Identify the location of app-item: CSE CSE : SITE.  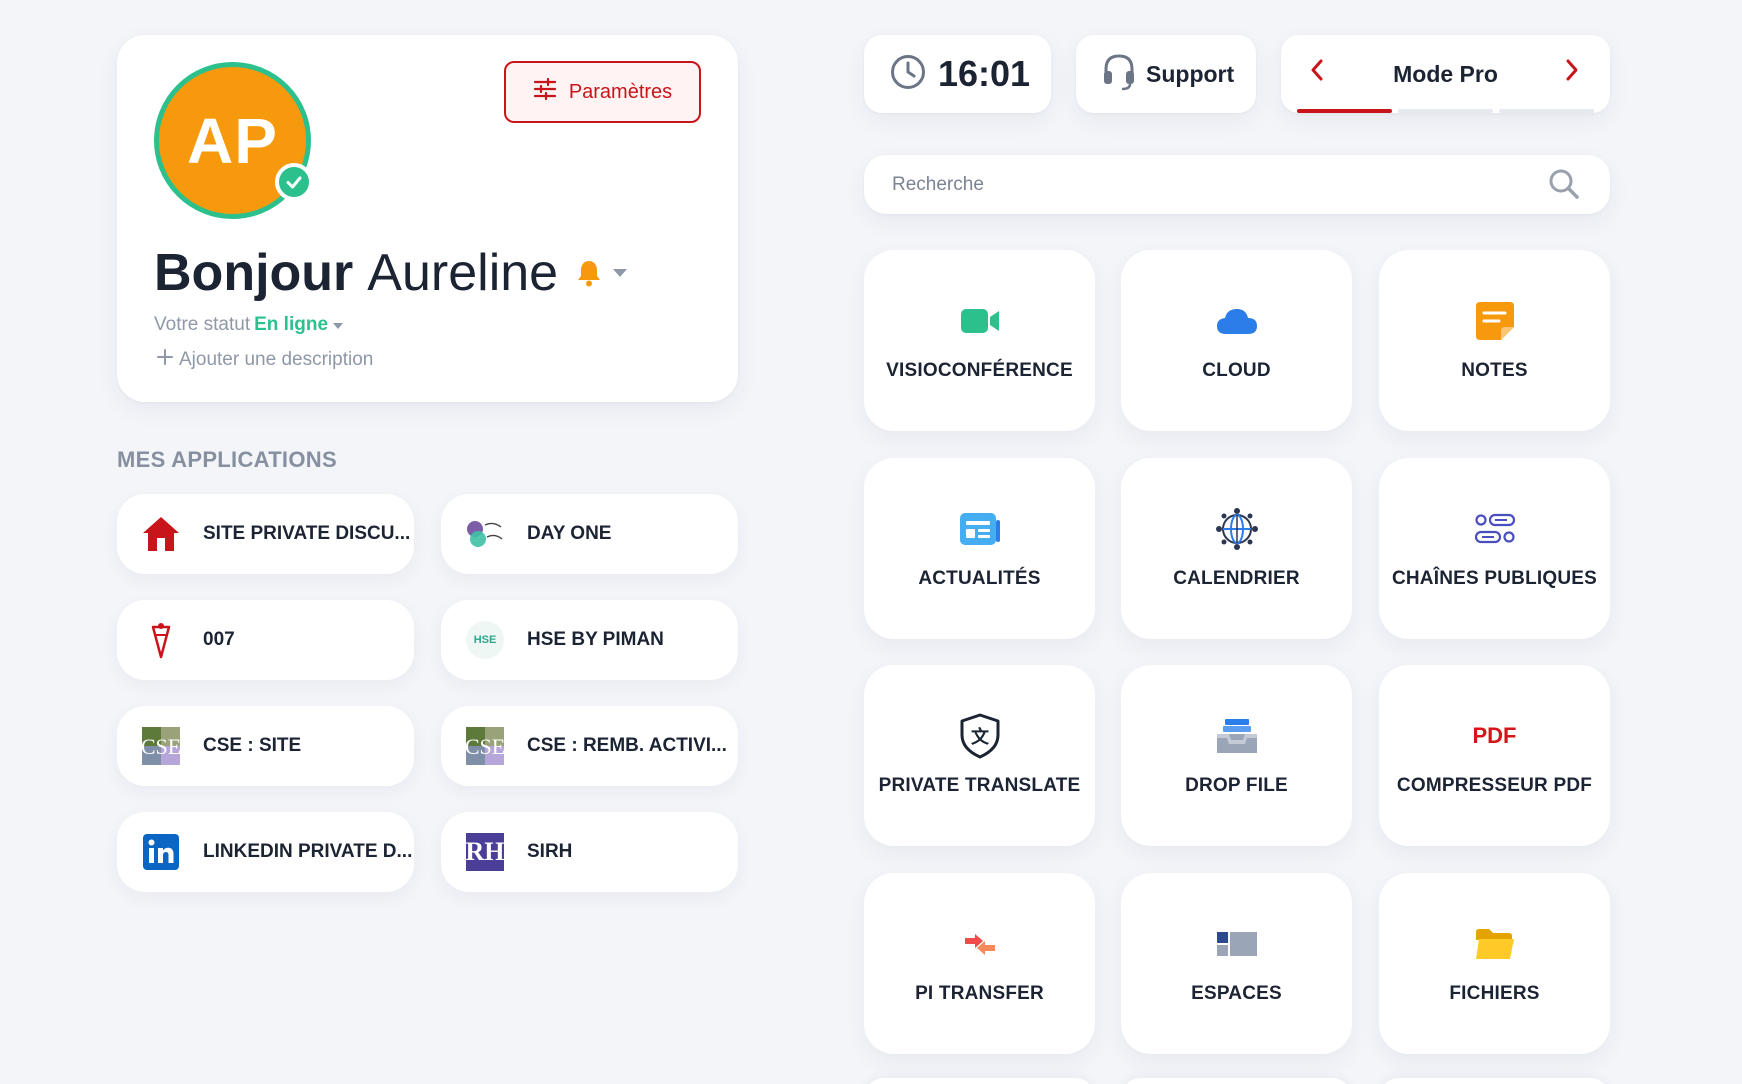
(265, 746).